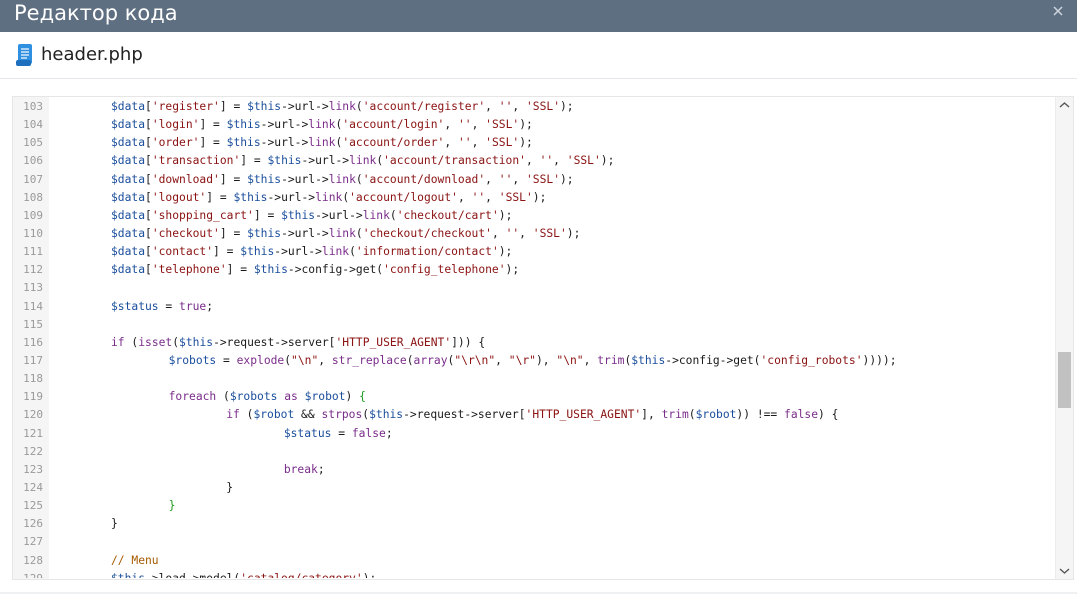 The width and height of the screenshot is (1077, 594). Describe the element at coordinates (24, 55) in the screenshot. I see `file-icon` at that location.